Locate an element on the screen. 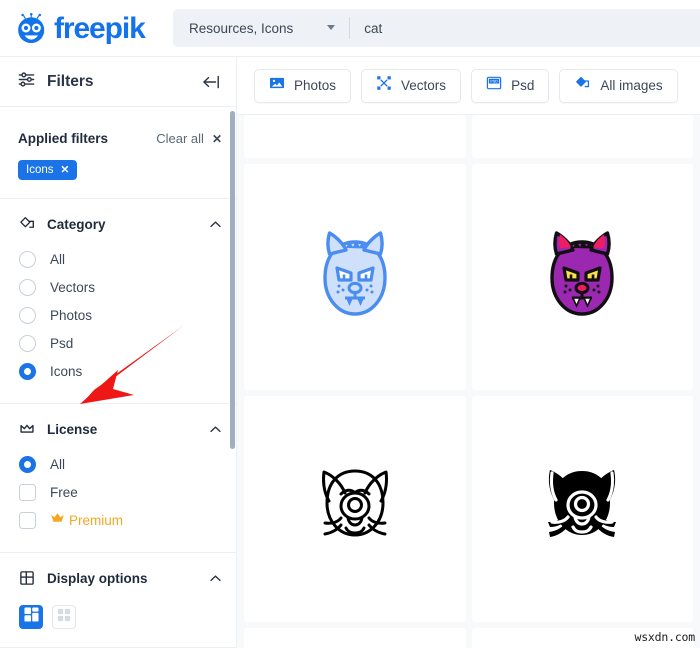 The image size is (700, 648). display-options-section-header: Display options is located at coordinates (120, 578).